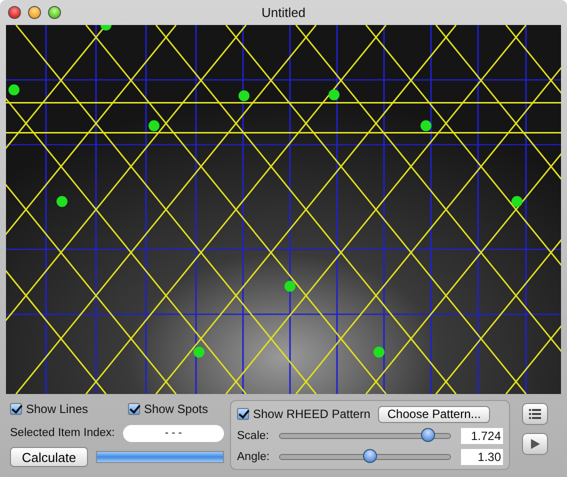  I want to click on play-button, so click(535, 444).